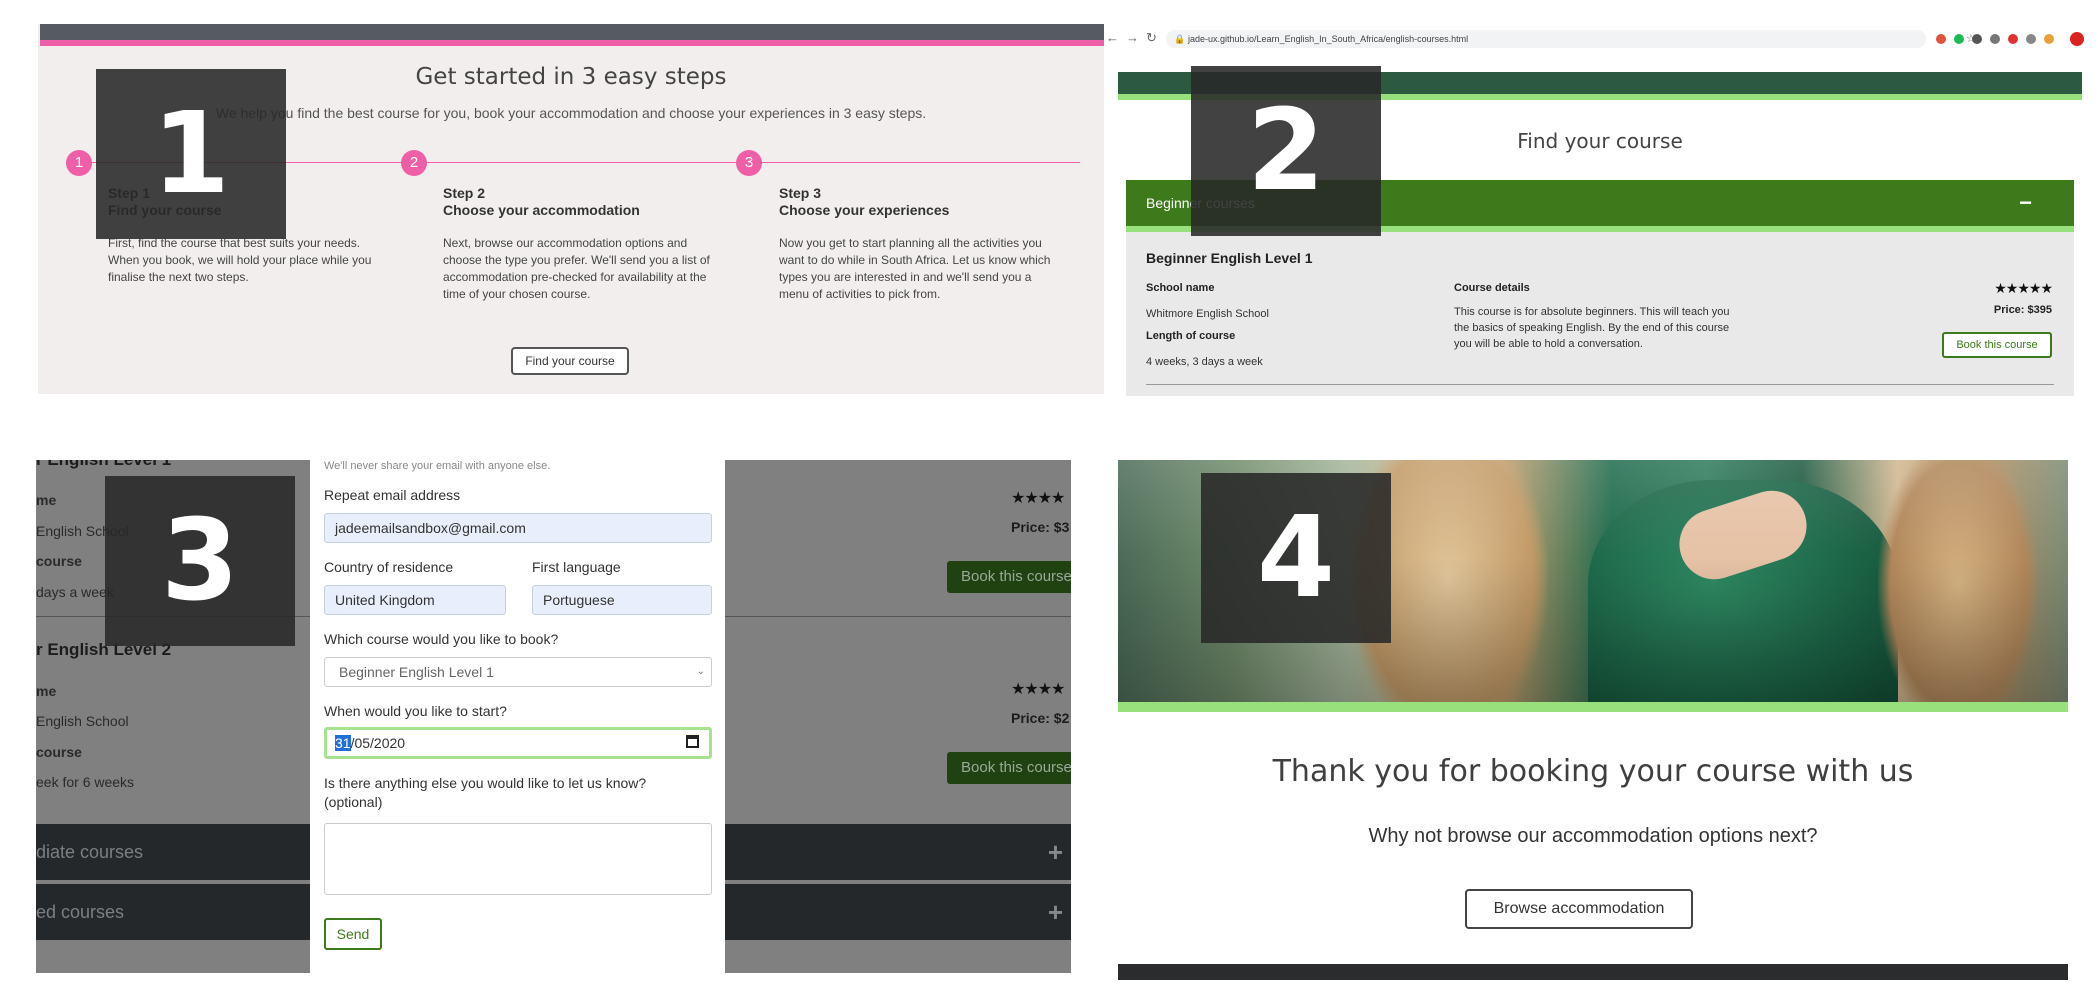 The image size is (2098, 1007). What do you see at coordinates (1191, 336) in the screenshot?
I see `course-length-label: Length of course` at bounding box center [1191, 336].